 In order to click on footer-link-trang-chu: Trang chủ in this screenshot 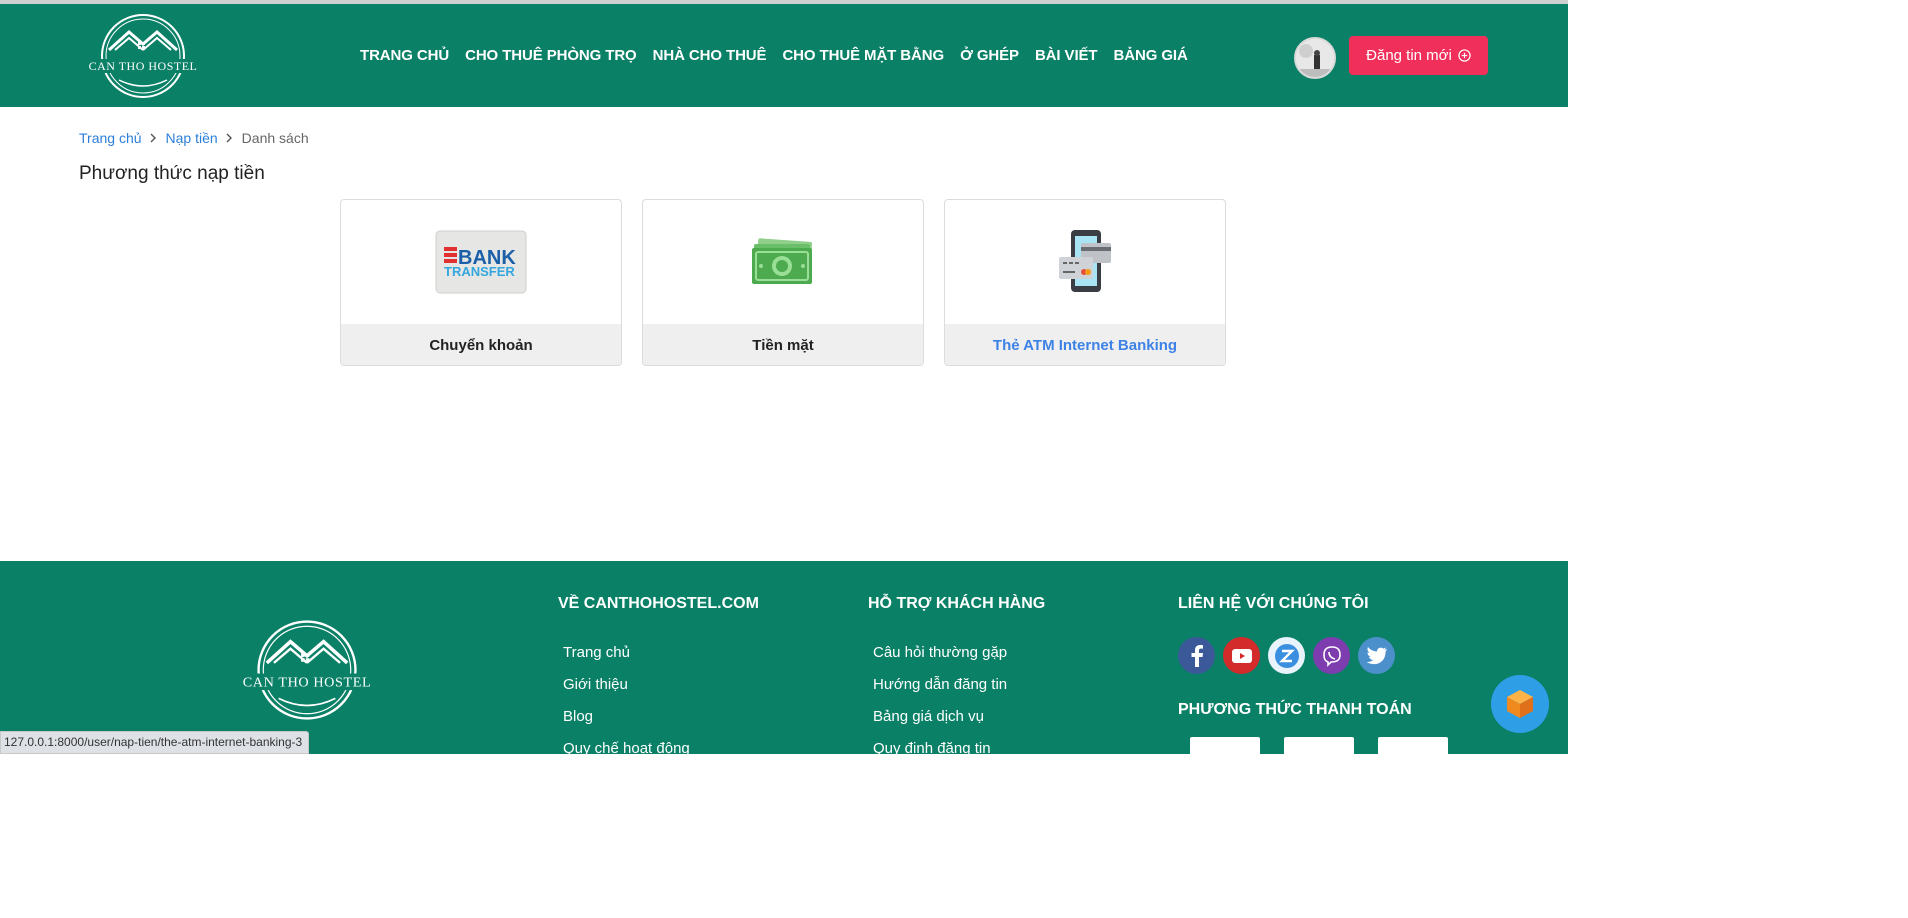, I will do `click(661, 660)`.